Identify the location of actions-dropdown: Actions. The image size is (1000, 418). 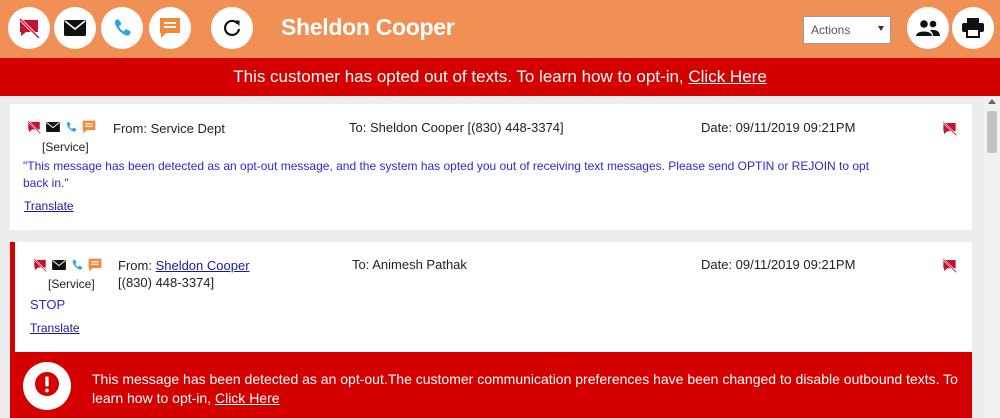
(847, 30).